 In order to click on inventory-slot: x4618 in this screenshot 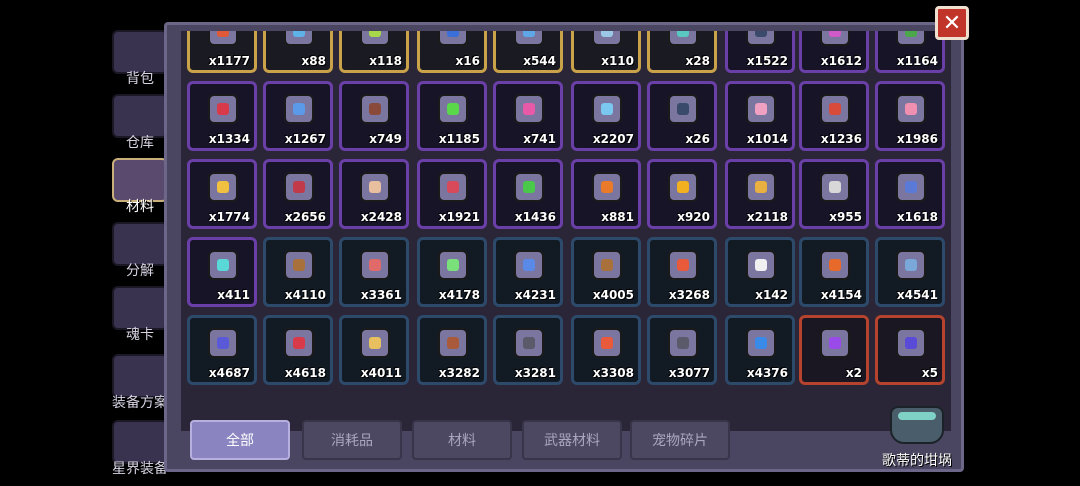, I will do `click(298, 350)`.